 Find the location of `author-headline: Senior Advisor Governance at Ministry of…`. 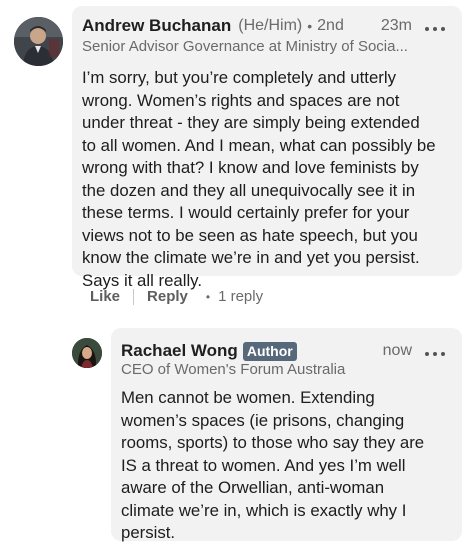

author-headline: Senior Advisor Governance at Ministry of… is located at coordinates (245, 46).